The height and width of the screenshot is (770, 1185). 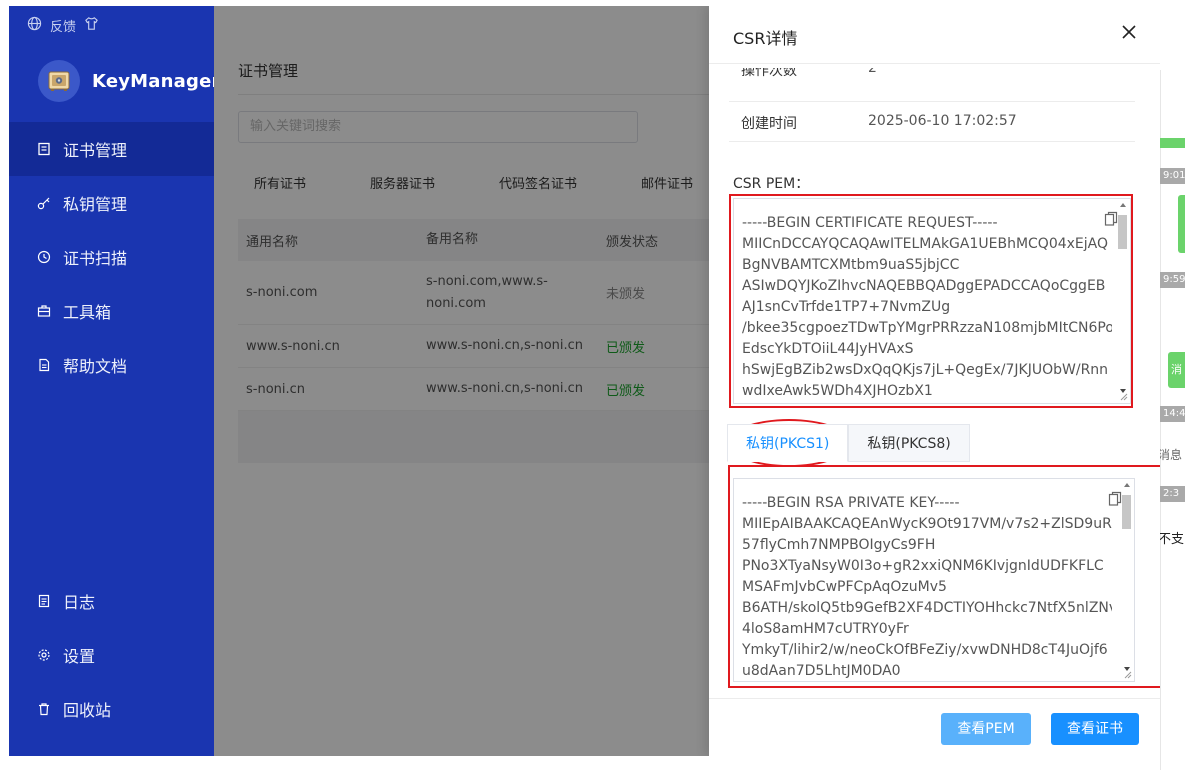 I want to click on private-key-tabs: 私钥(PKCS1) 私钥(PKCS8), so click(x=848, y=443).